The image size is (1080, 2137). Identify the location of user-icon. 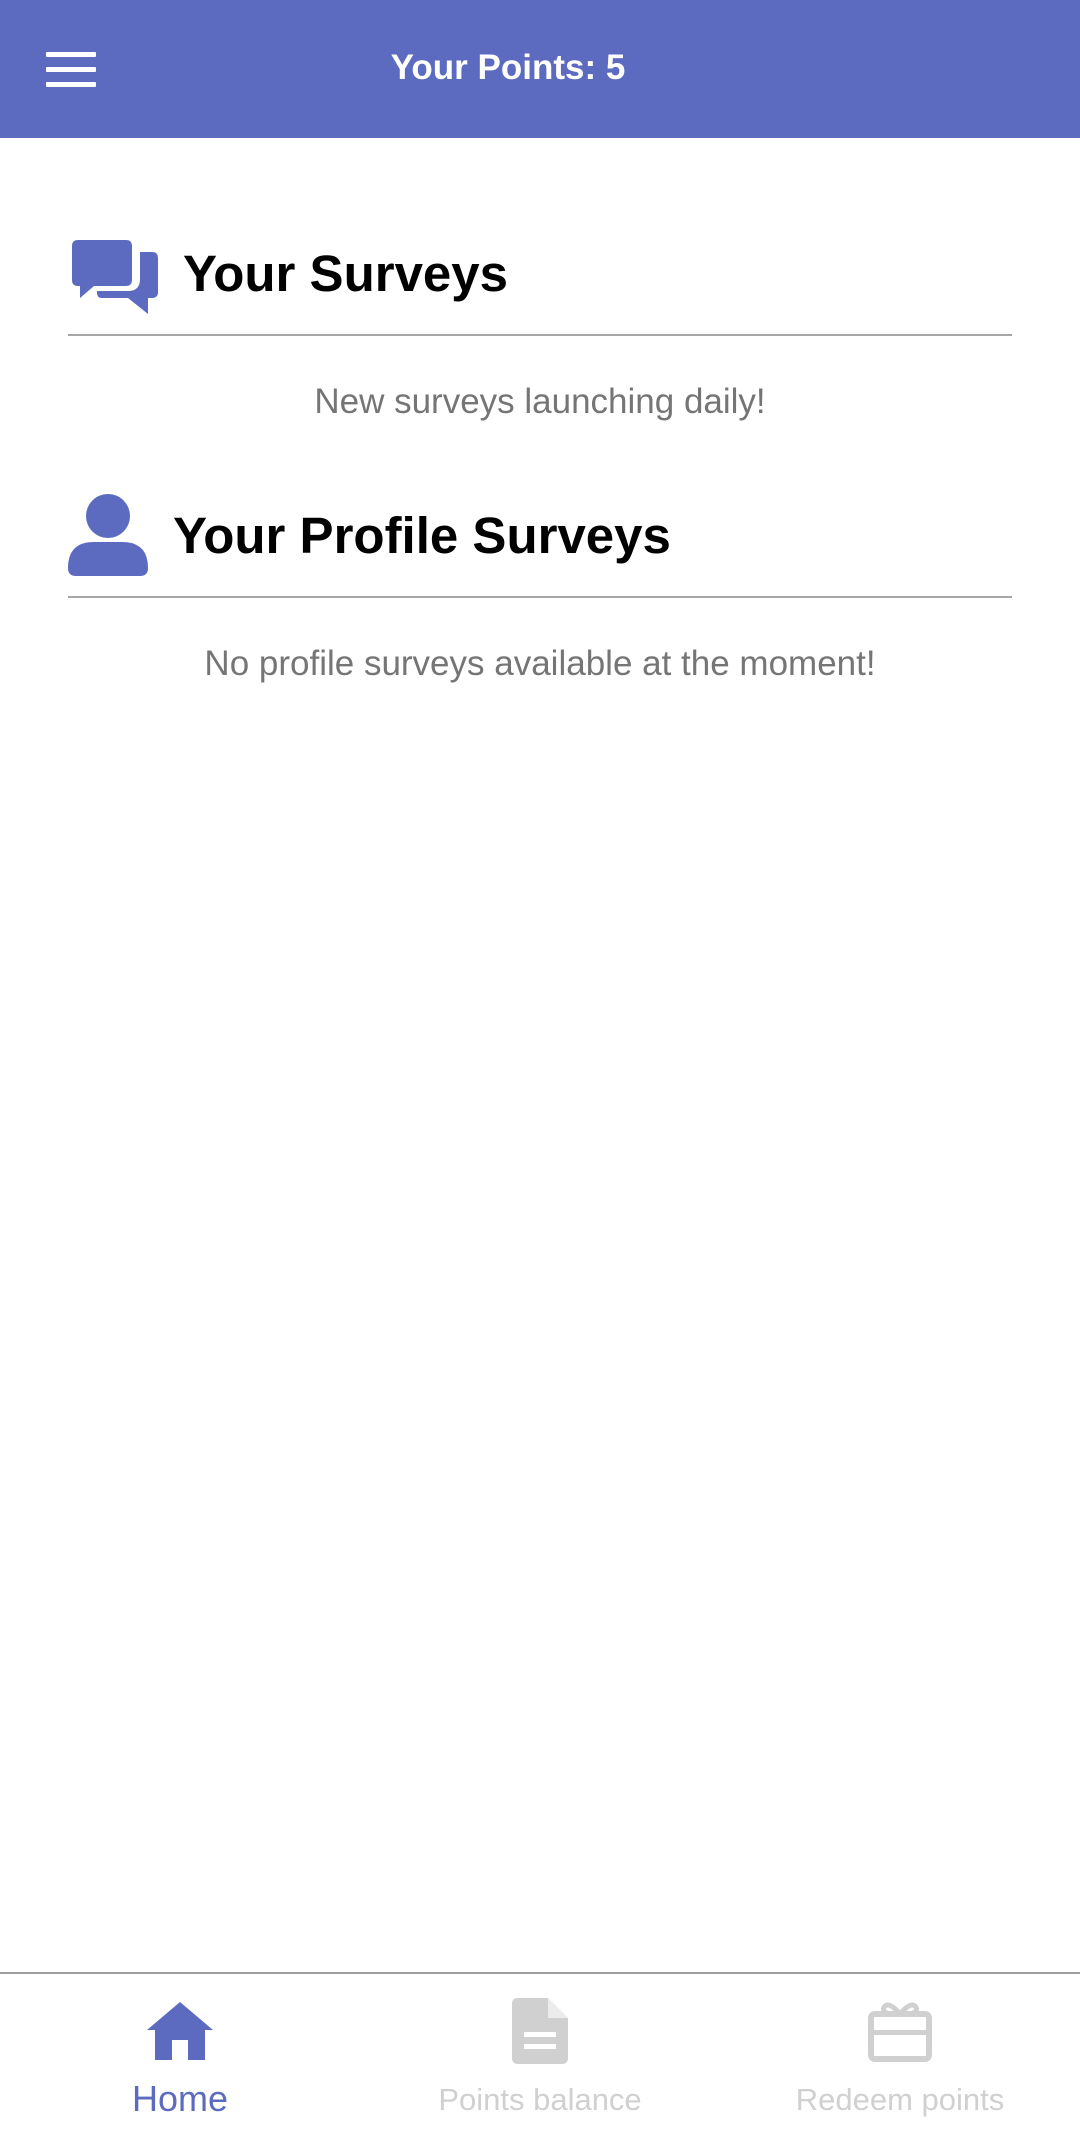
(108, 535).